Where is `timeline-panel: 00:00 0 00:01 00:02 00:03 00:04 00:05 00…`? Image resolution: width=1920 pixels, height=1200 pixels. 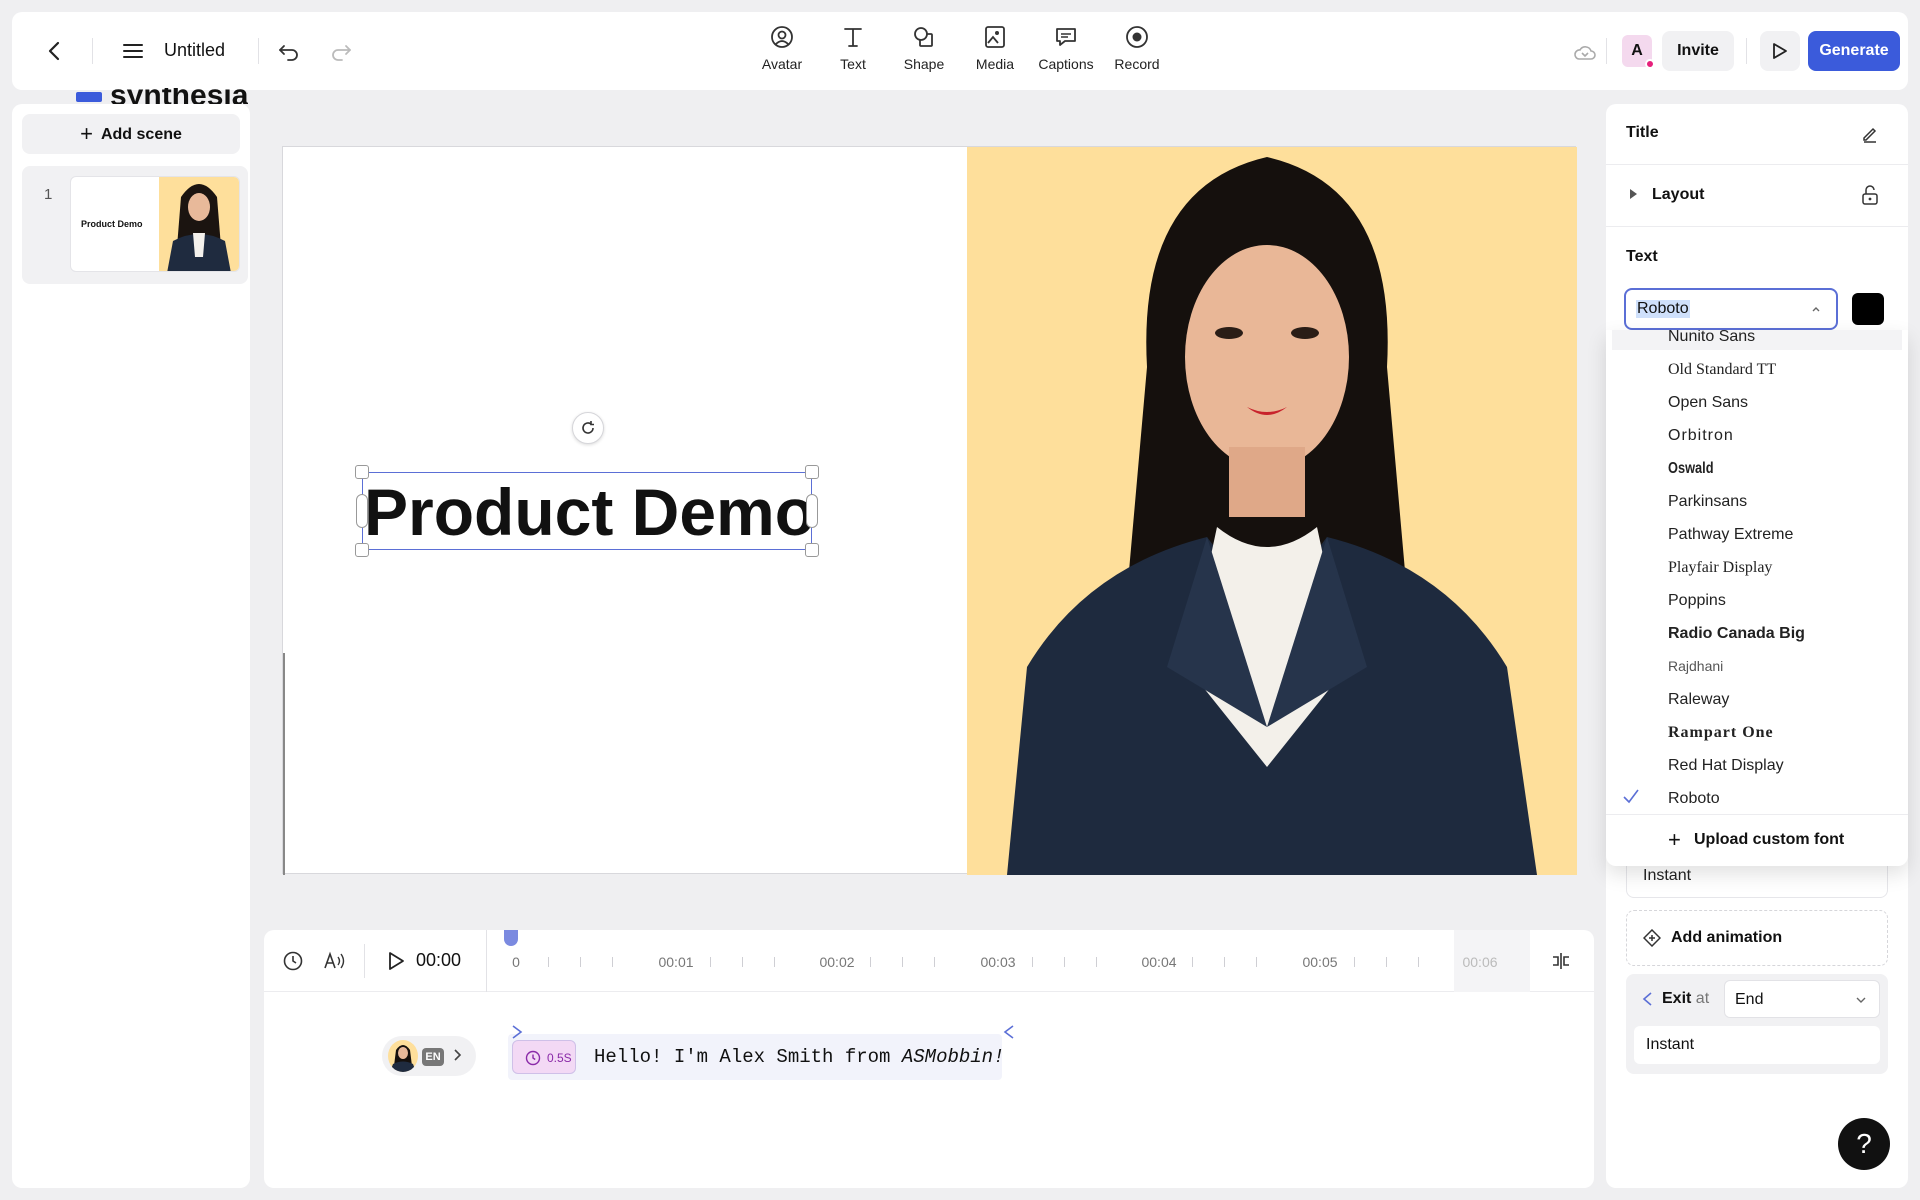
timeline-panel: 00:00 0 00:01 00:02 00:03 00:04 00:05 00… is located at coordinates (929, 1059).